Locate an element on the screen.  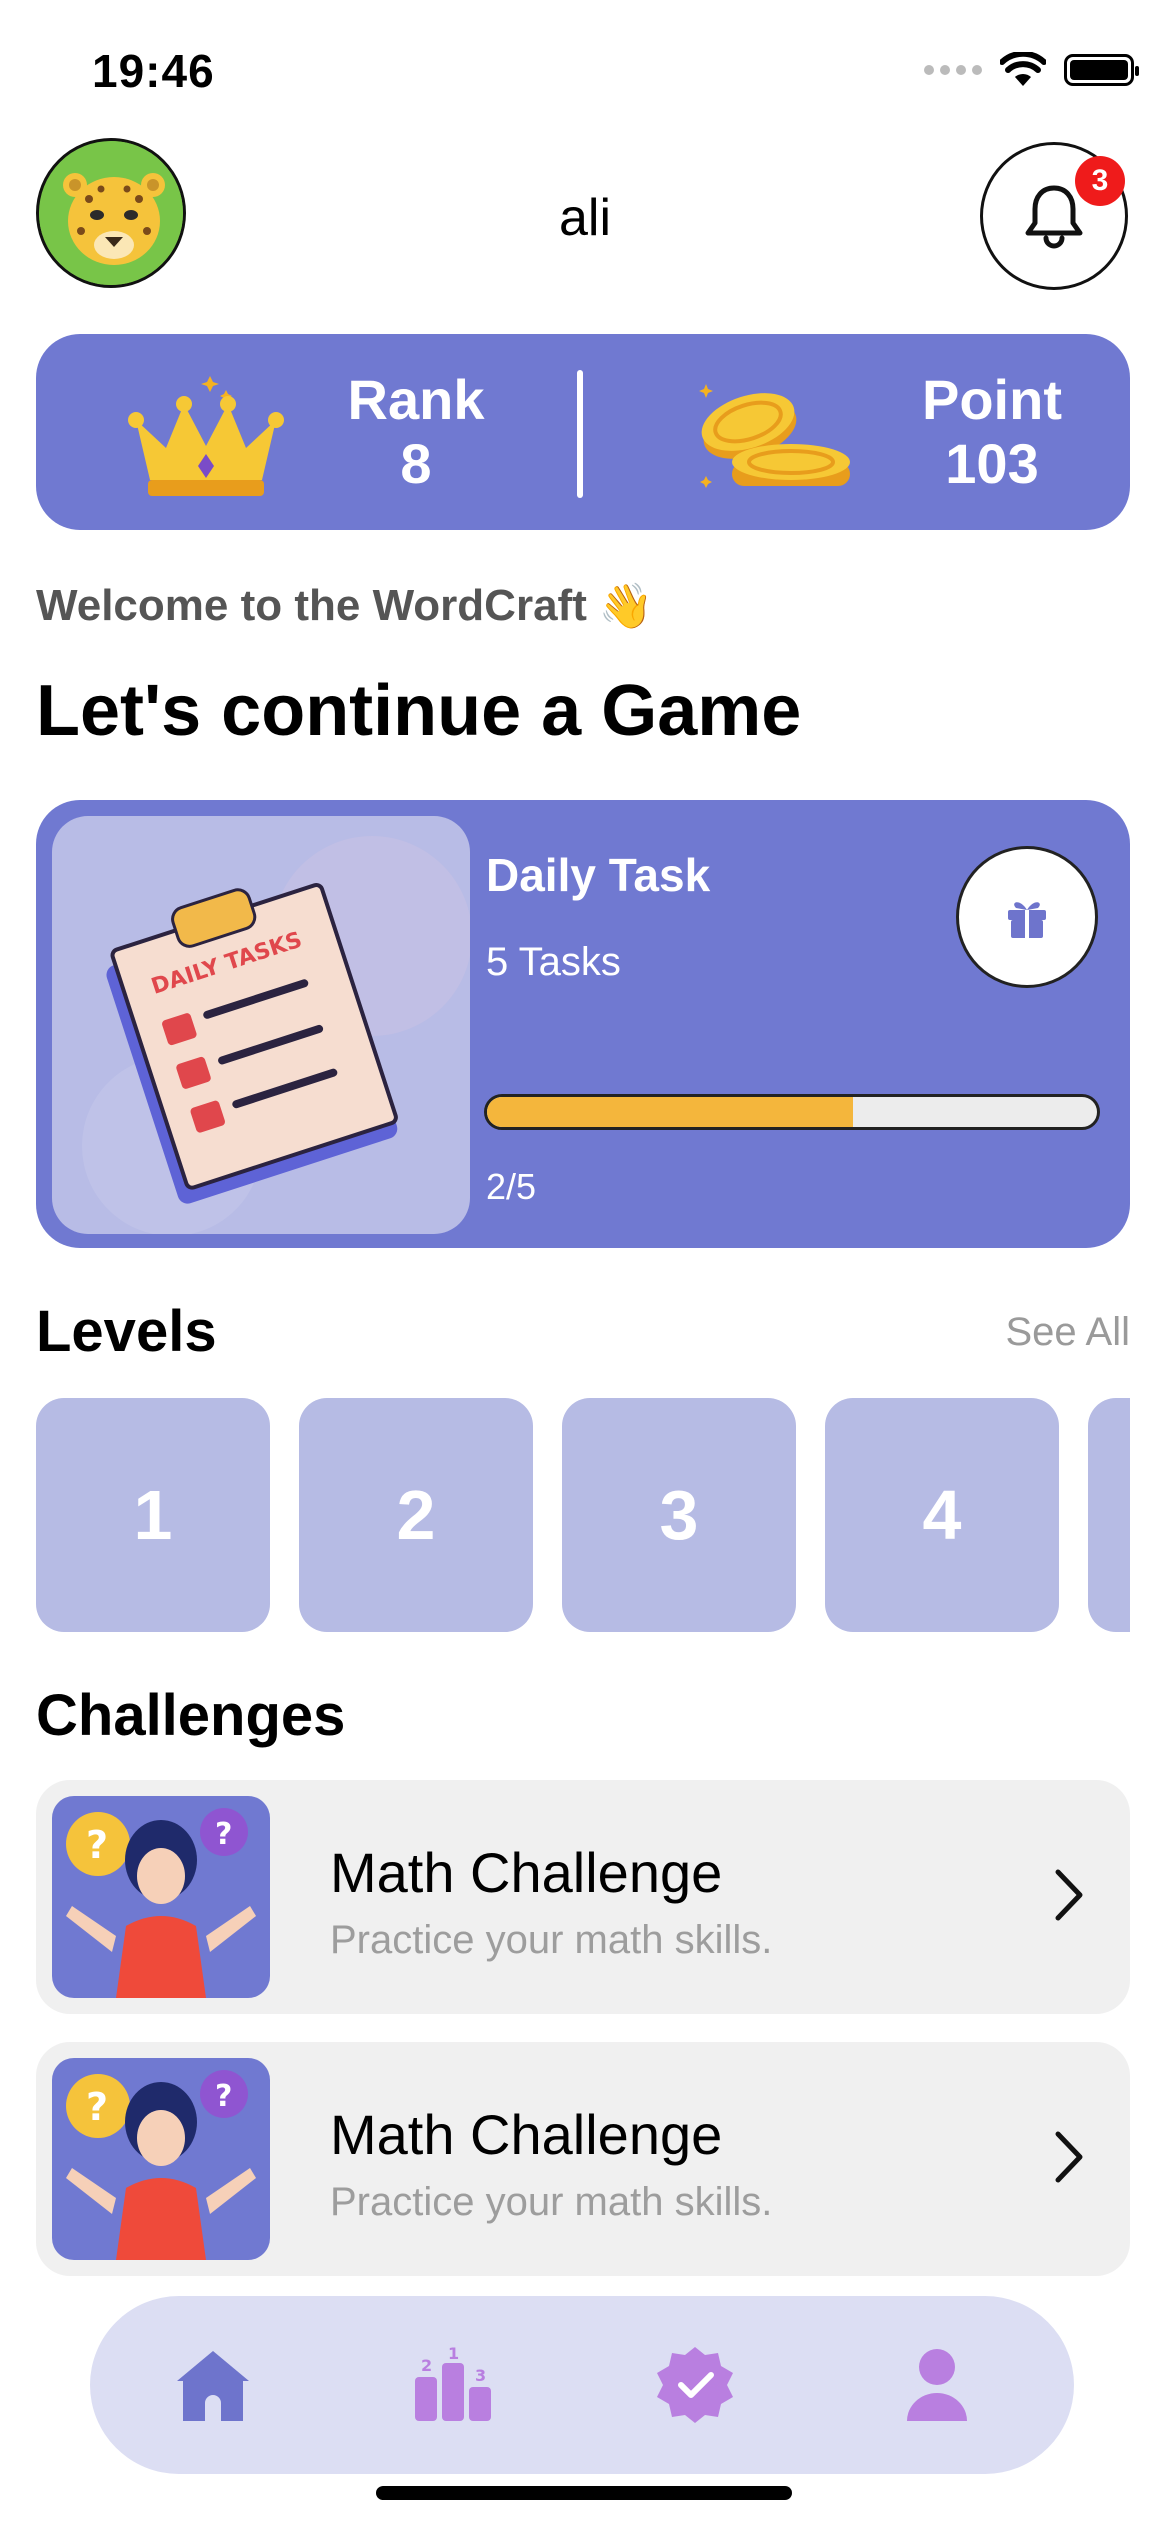
profile-icon is located at coordinates (937, 2385).